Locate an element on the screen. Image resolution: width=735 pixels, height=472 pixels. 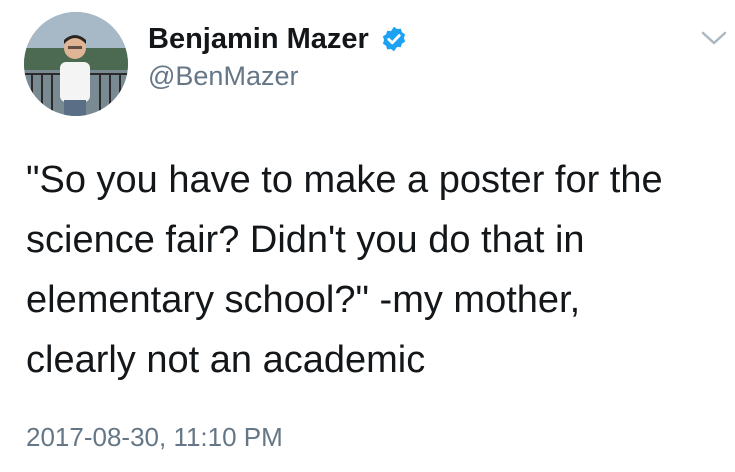
display-name: Benjamin Mazer is located at coordinates (258, 39).